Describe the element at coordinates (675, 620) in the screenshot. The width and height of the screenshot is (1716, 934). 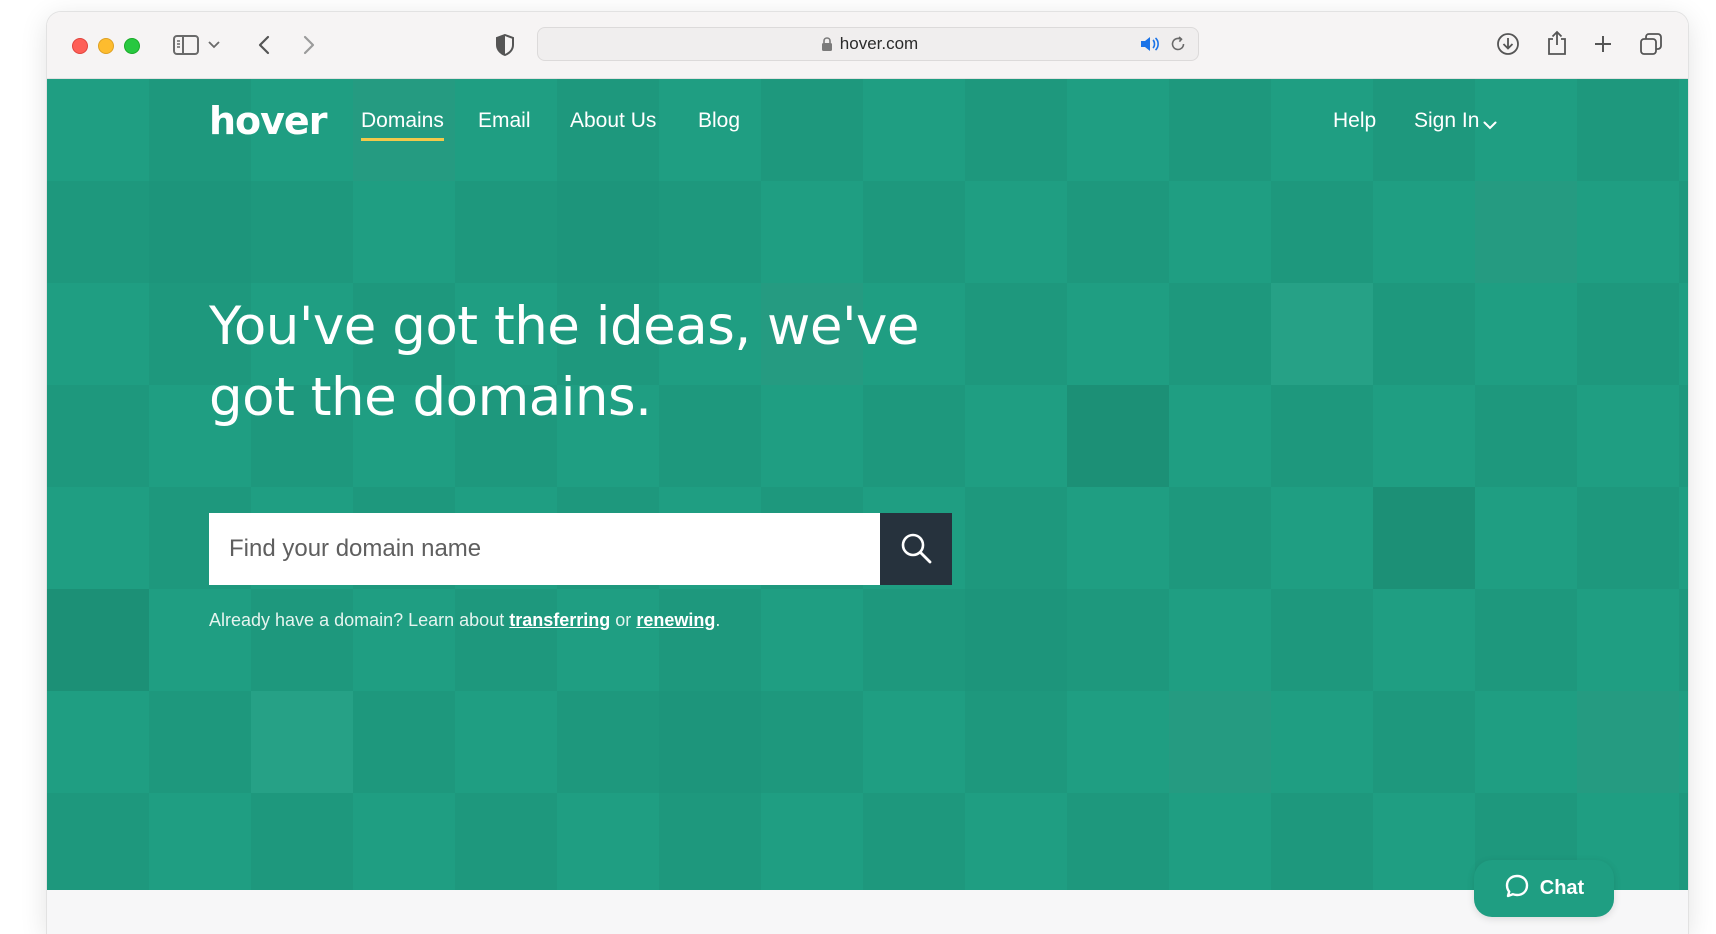
I see `renewing-link: renewing` at that location.